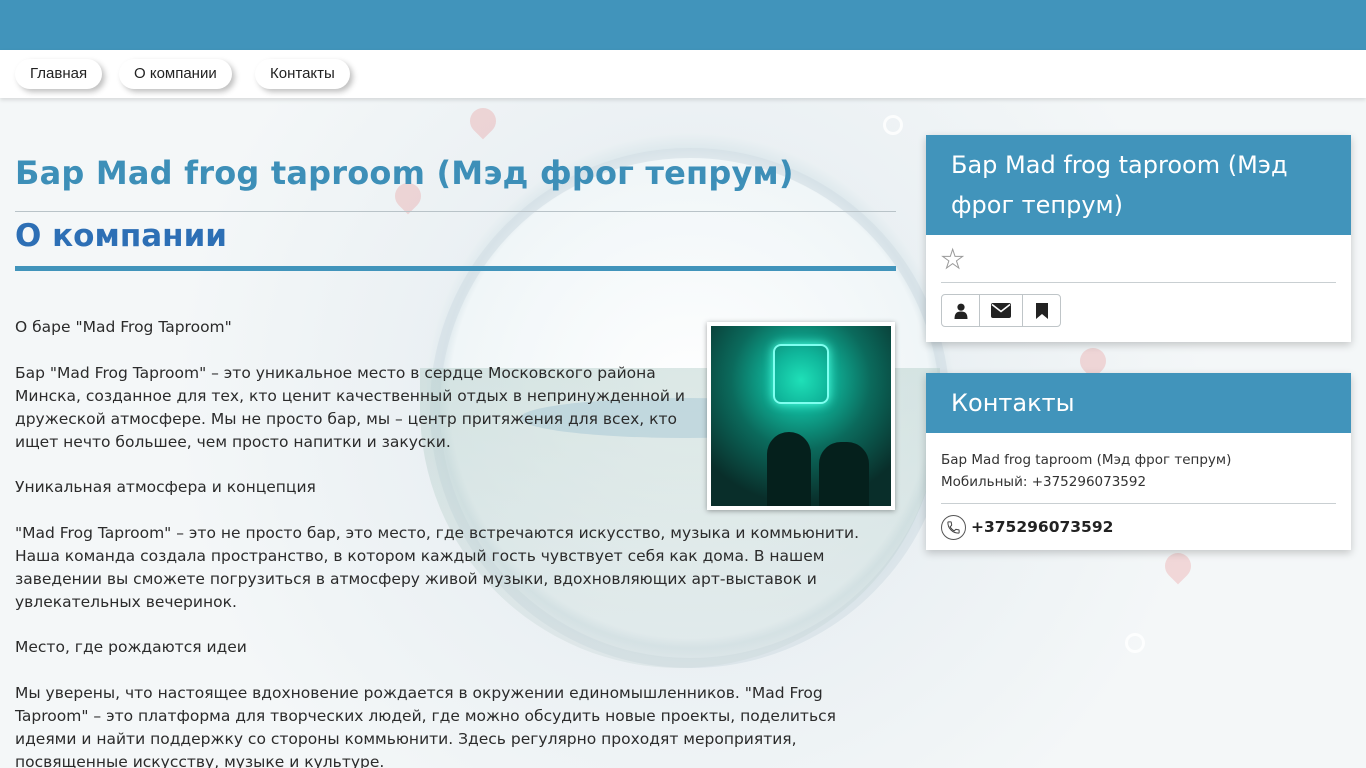  Describe the element at coordinates (59, 74) in the screenshot. I see `nav-home: Главная` at that location.